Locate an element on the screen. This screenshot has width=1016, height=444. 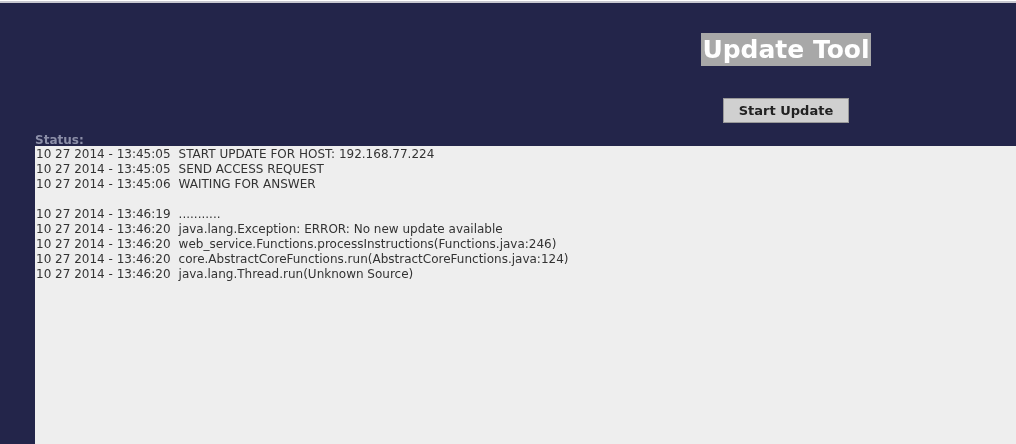
log-message: core.AbstractCoreFunctions.run(AbstractCoreFunctions.java:124) is located at coordinates (373, 259).